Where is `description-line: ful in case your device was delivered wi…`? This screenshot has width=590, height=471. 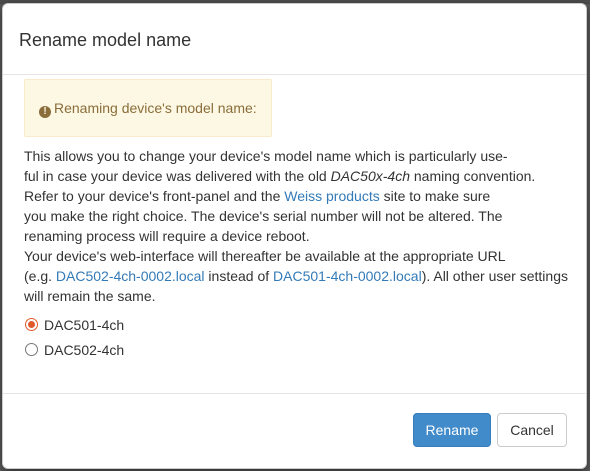
description-line: ful in case your device was delivered wi… is located at coordinates (300, 176).